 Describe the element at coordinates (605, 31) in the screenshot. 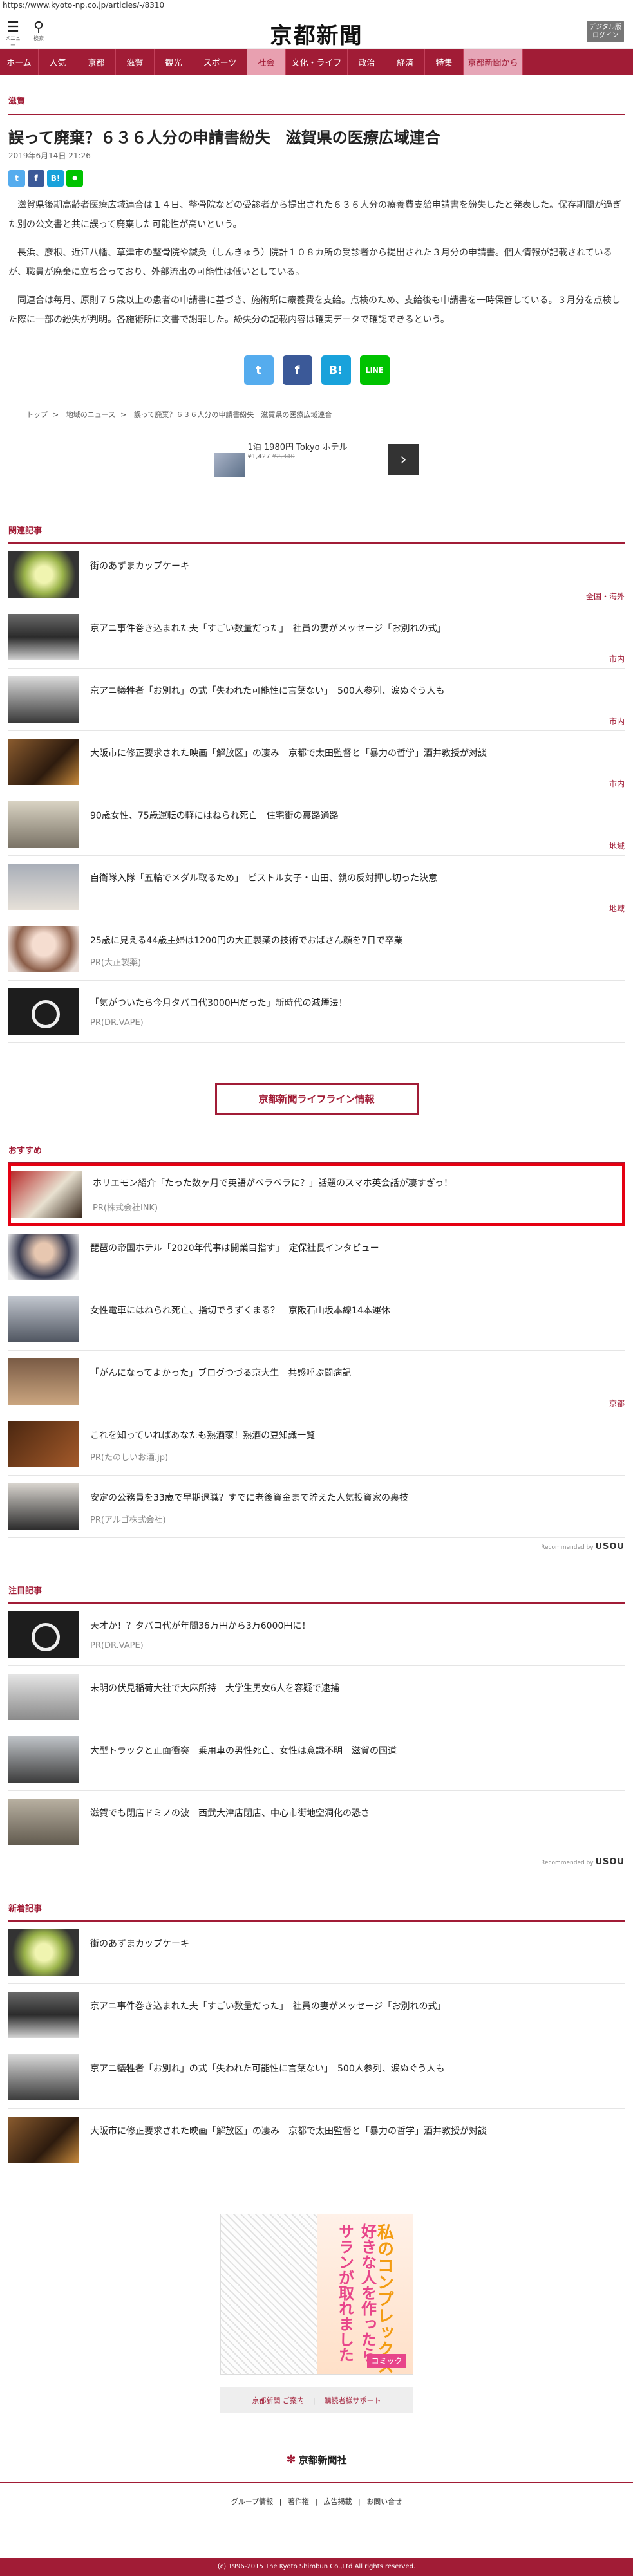

I see `digital-login-button: デジタル版 ログイン` at that location.